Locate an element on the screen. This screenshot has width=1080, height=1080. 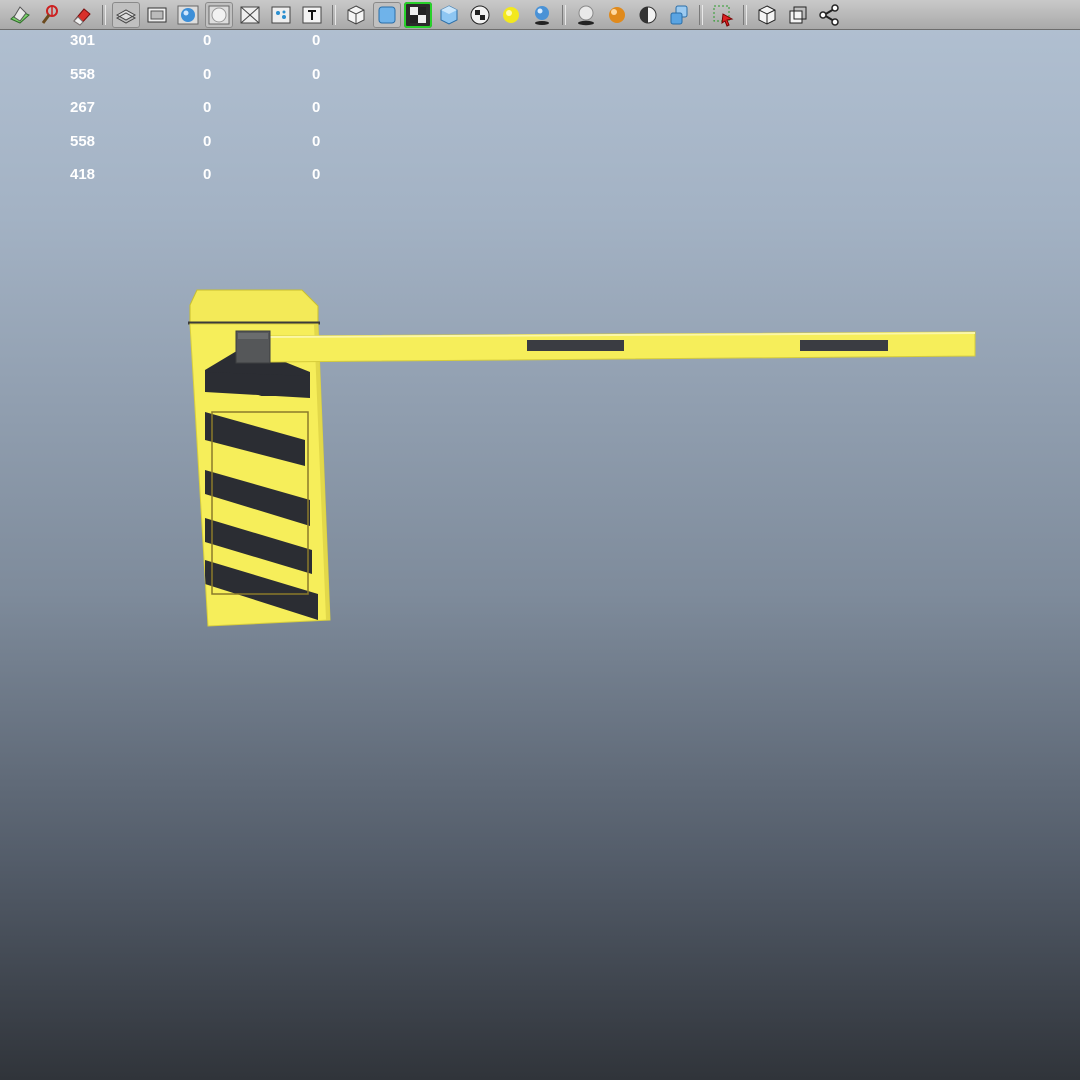
barrier-boom-arm is located at coordinates (622, 347).